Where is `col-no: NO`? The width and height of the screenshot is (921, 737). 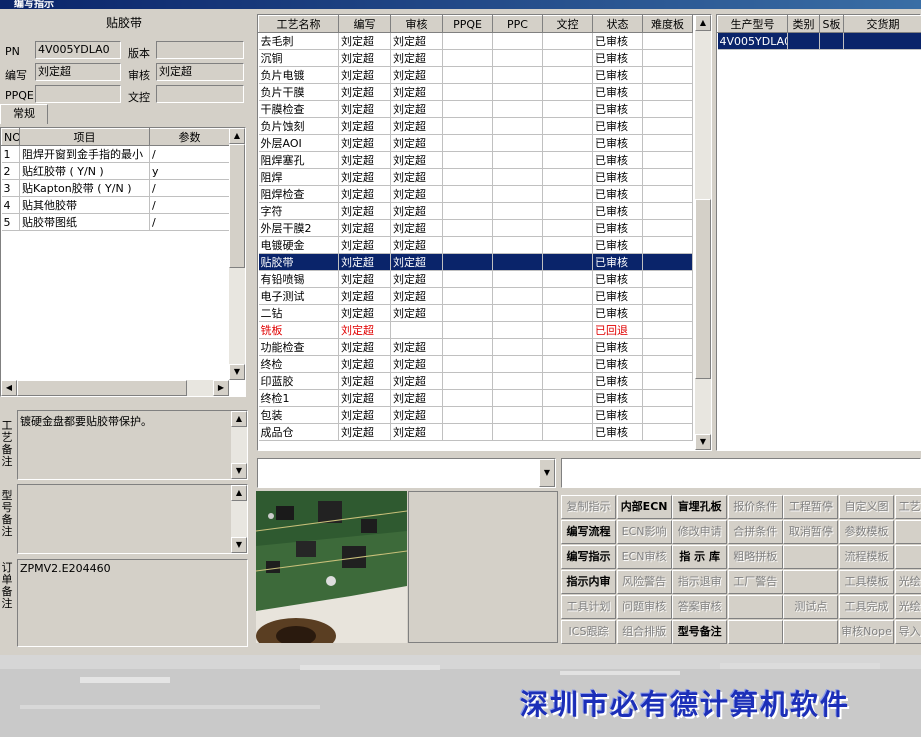
col-no: NO is located at coordinates (10, 137).